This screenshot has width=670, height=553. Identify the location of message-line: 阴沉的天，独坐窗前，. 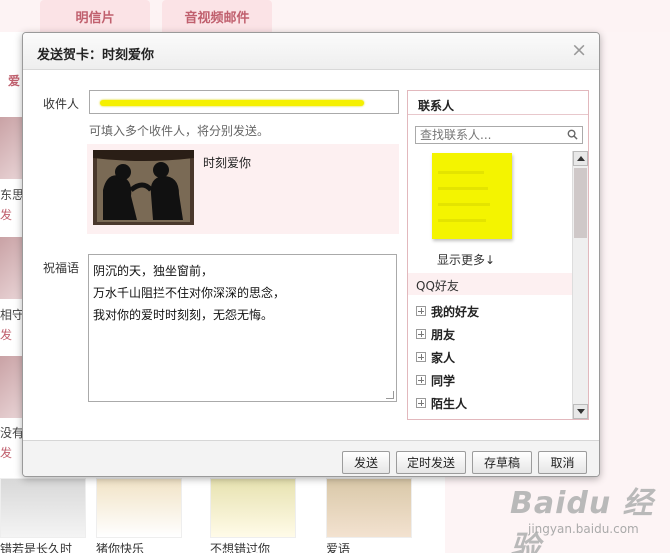
(153, 271).